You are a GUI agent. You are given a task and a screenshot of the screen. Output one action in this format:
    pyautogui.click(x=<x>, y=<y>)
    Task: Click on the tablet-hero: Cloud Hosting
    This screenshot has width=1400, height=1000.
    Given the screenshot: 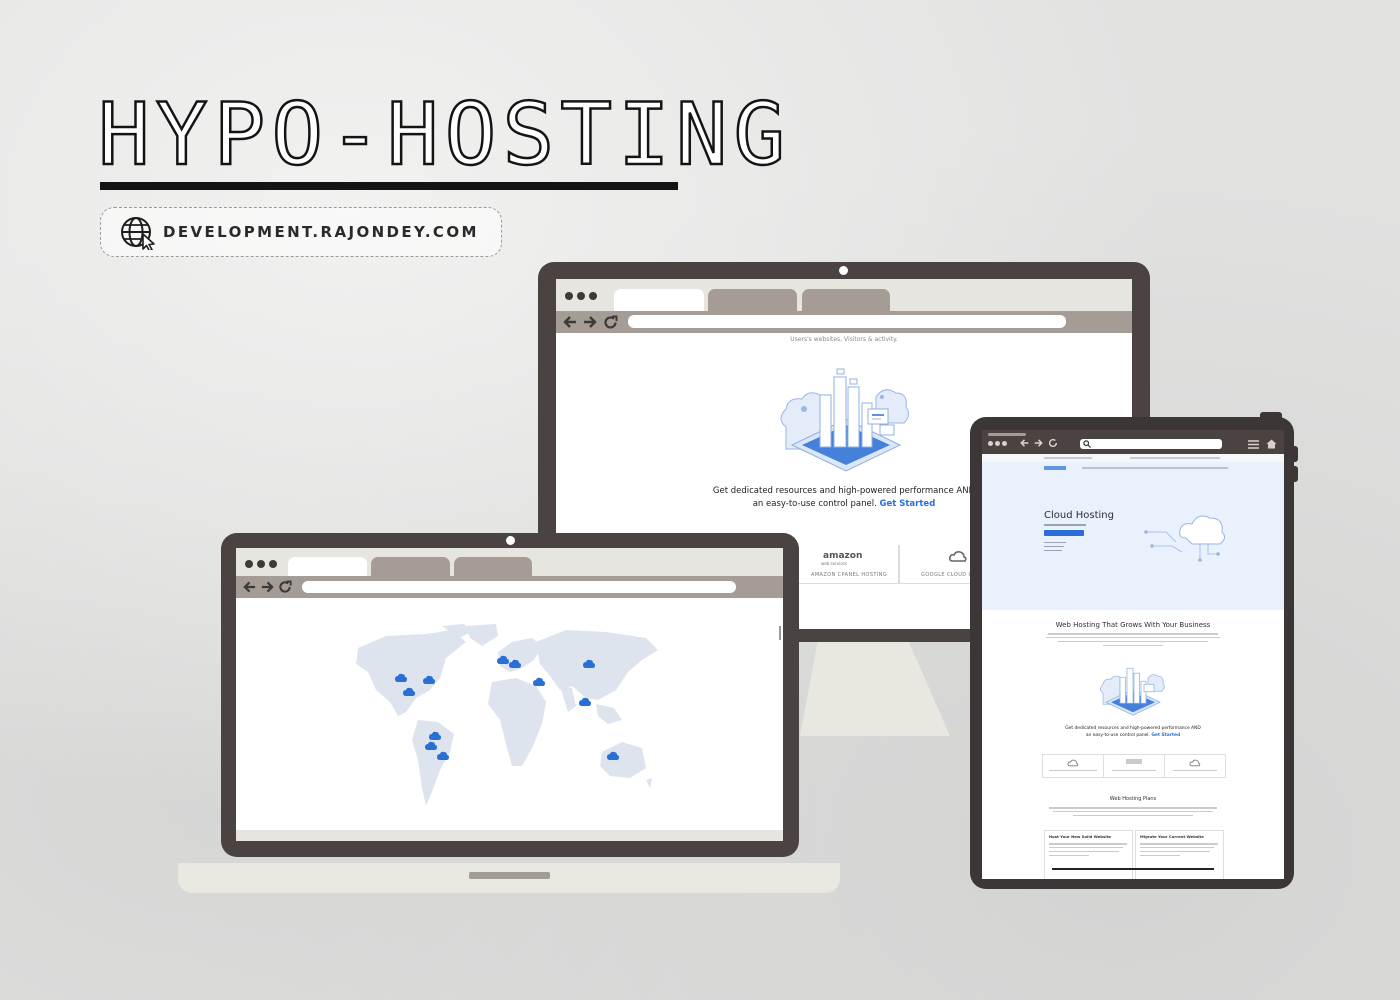 What is the action you would take?
    pyautogui.click(x=1133, y=536)
    